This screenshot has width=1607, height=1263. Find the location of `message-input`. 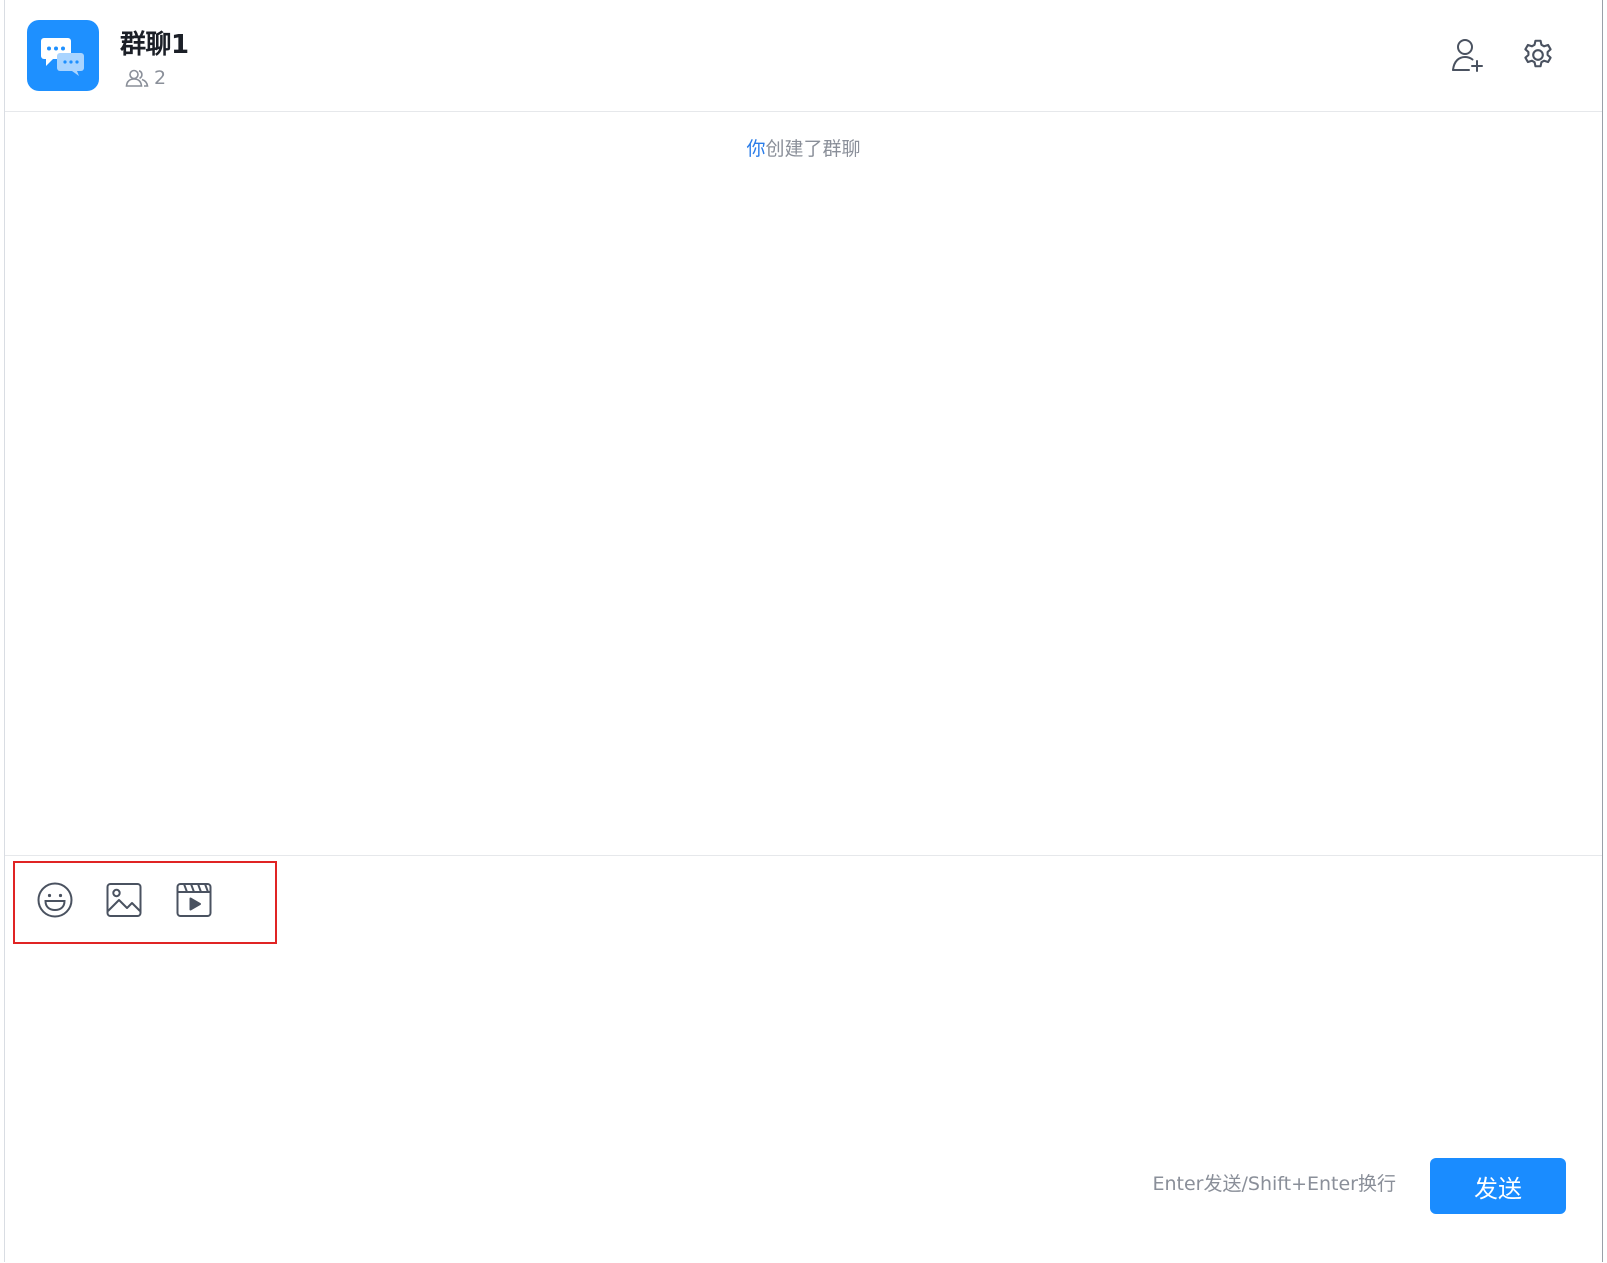

message-input is located at coordinates (807, 1053).